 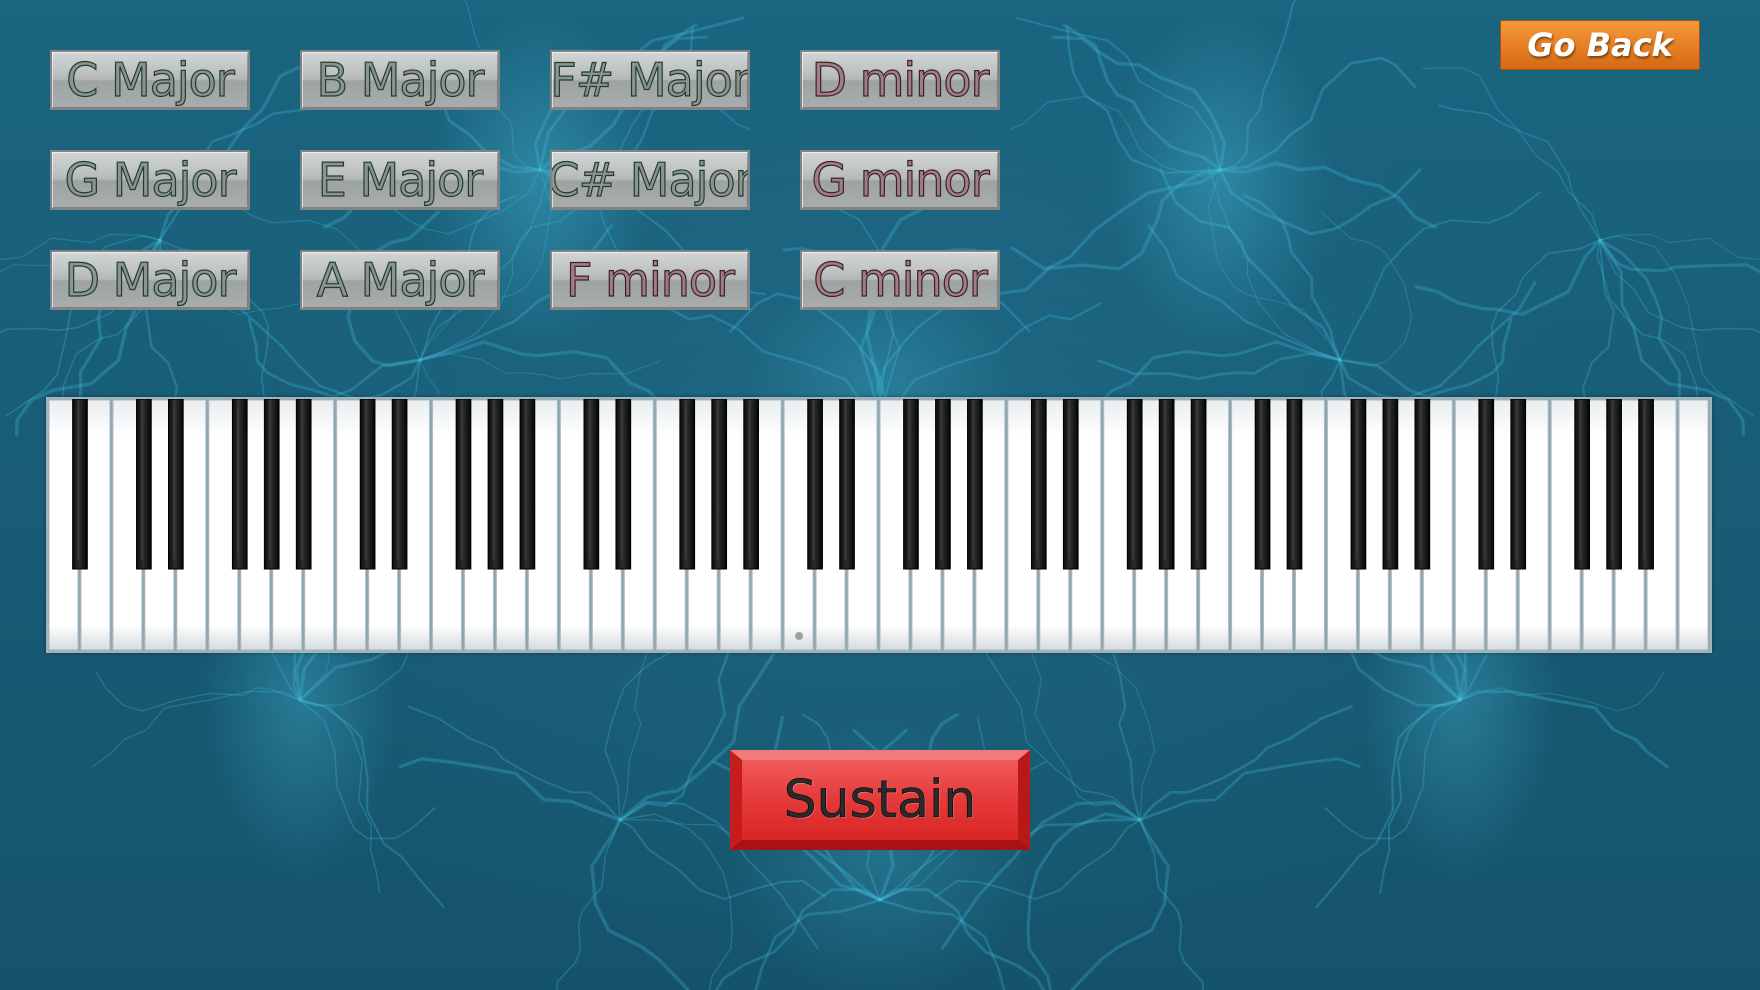 What do you see at coordinates (1070, 484) in the screenshot?
I see `black-key-d-sharp5` at bounding box center [1070, 484].